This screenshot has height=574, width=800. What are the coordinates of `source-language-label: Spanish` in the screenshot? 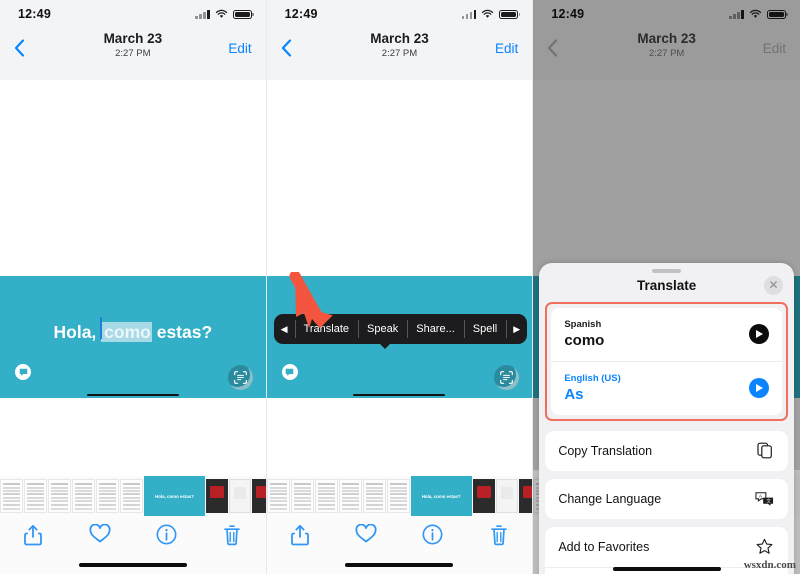 It's located at (583, 324).